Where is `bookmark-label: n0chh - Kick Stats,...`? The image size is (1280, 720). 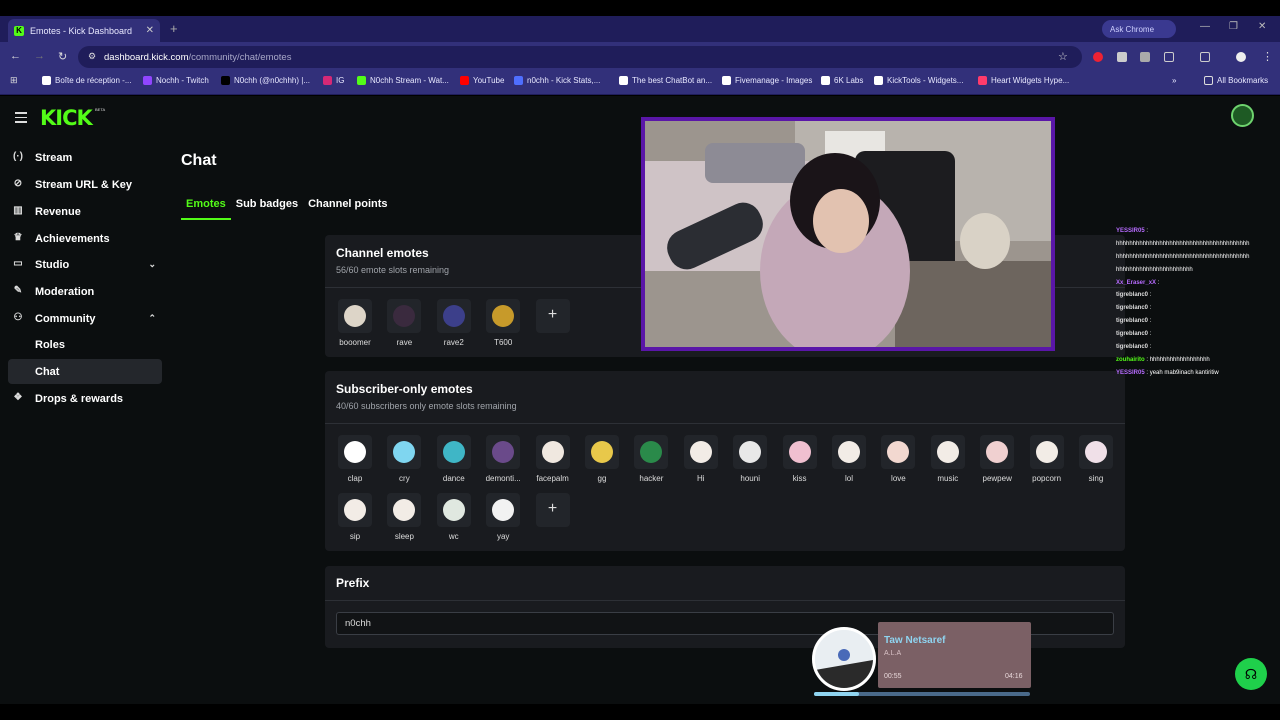
bookmark-label: n0chh - Kick Stats,... is located at coordinates (564, 80).